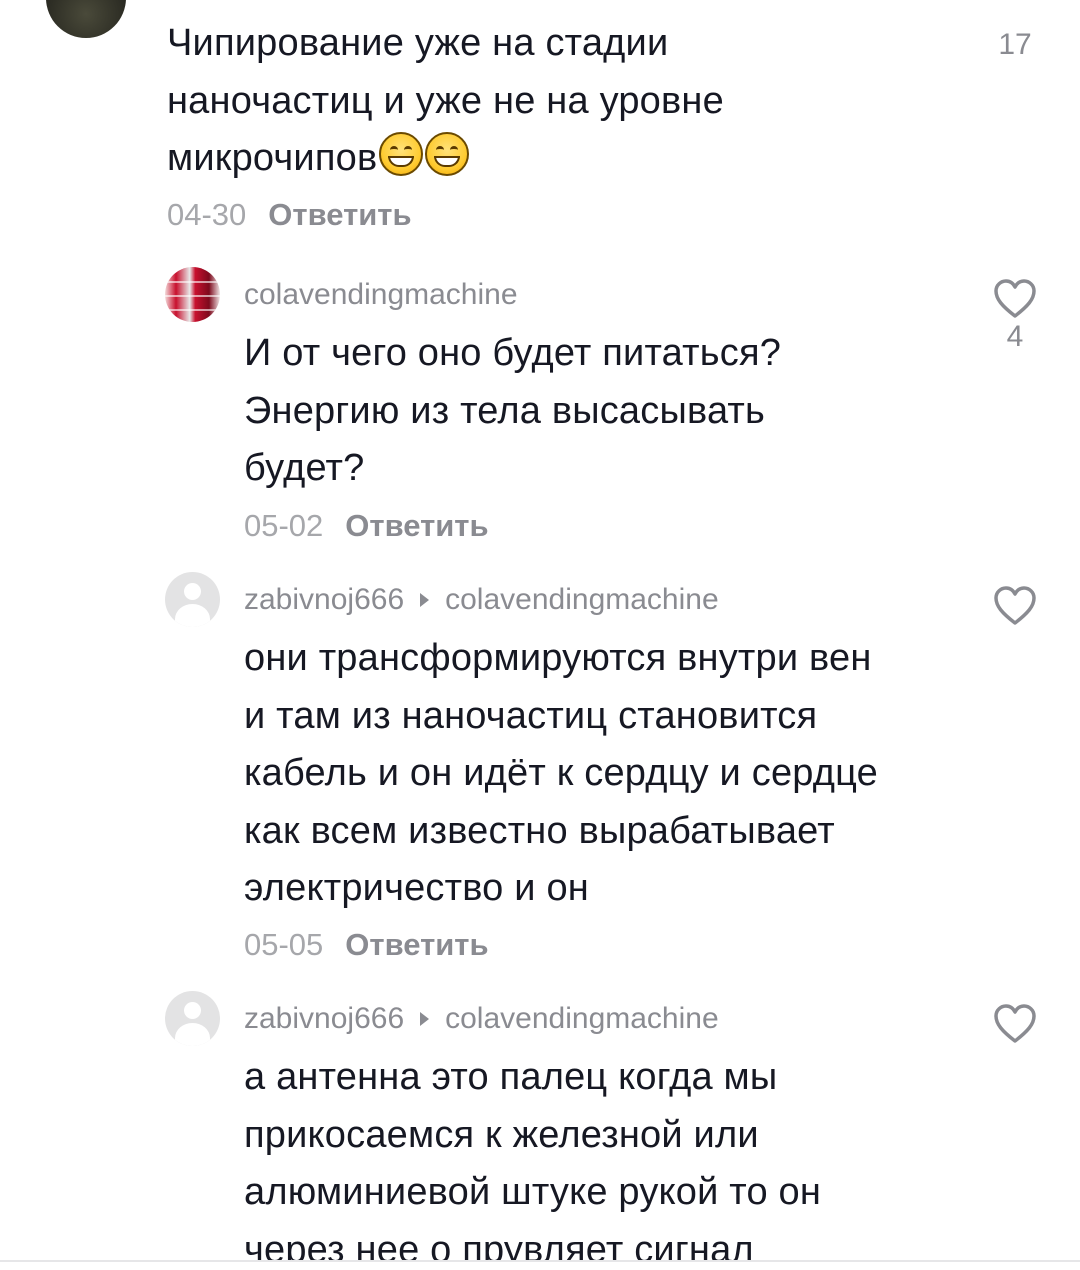 Image resolution: width=1080 pixels, height=1270 pixels. What do you see at coordinates (207, 214) in the screenshot?
I see `comment-date: 04-30` at bounding box center [207, 214].